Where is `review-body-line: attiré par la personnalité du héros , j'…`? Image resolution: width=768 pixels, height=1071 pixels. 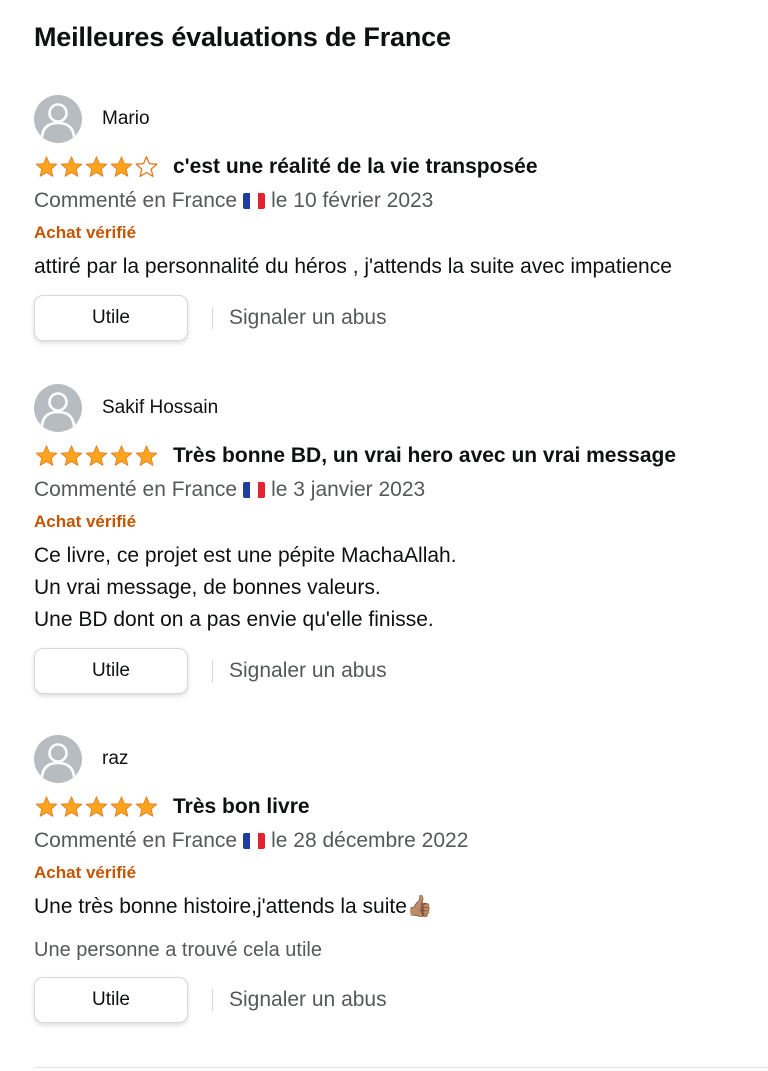
review-body-line: attiré par la personnalité du héros , j'… is located at coordinates (353, 266).